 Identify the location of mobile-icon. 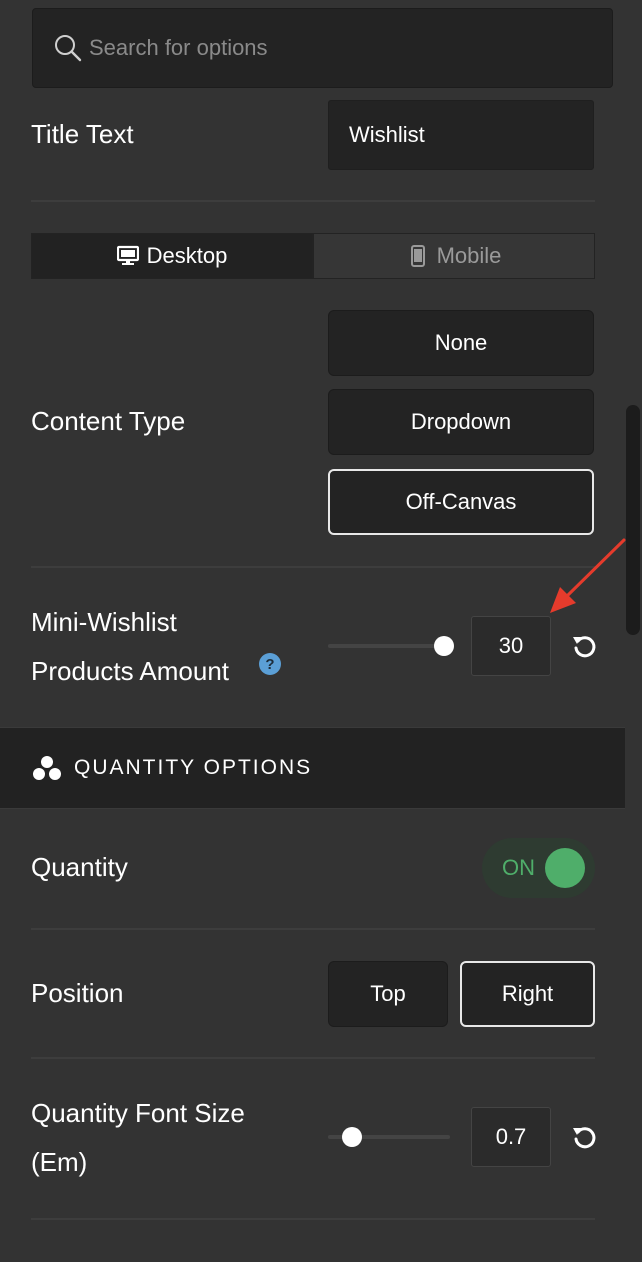
(417, 256).